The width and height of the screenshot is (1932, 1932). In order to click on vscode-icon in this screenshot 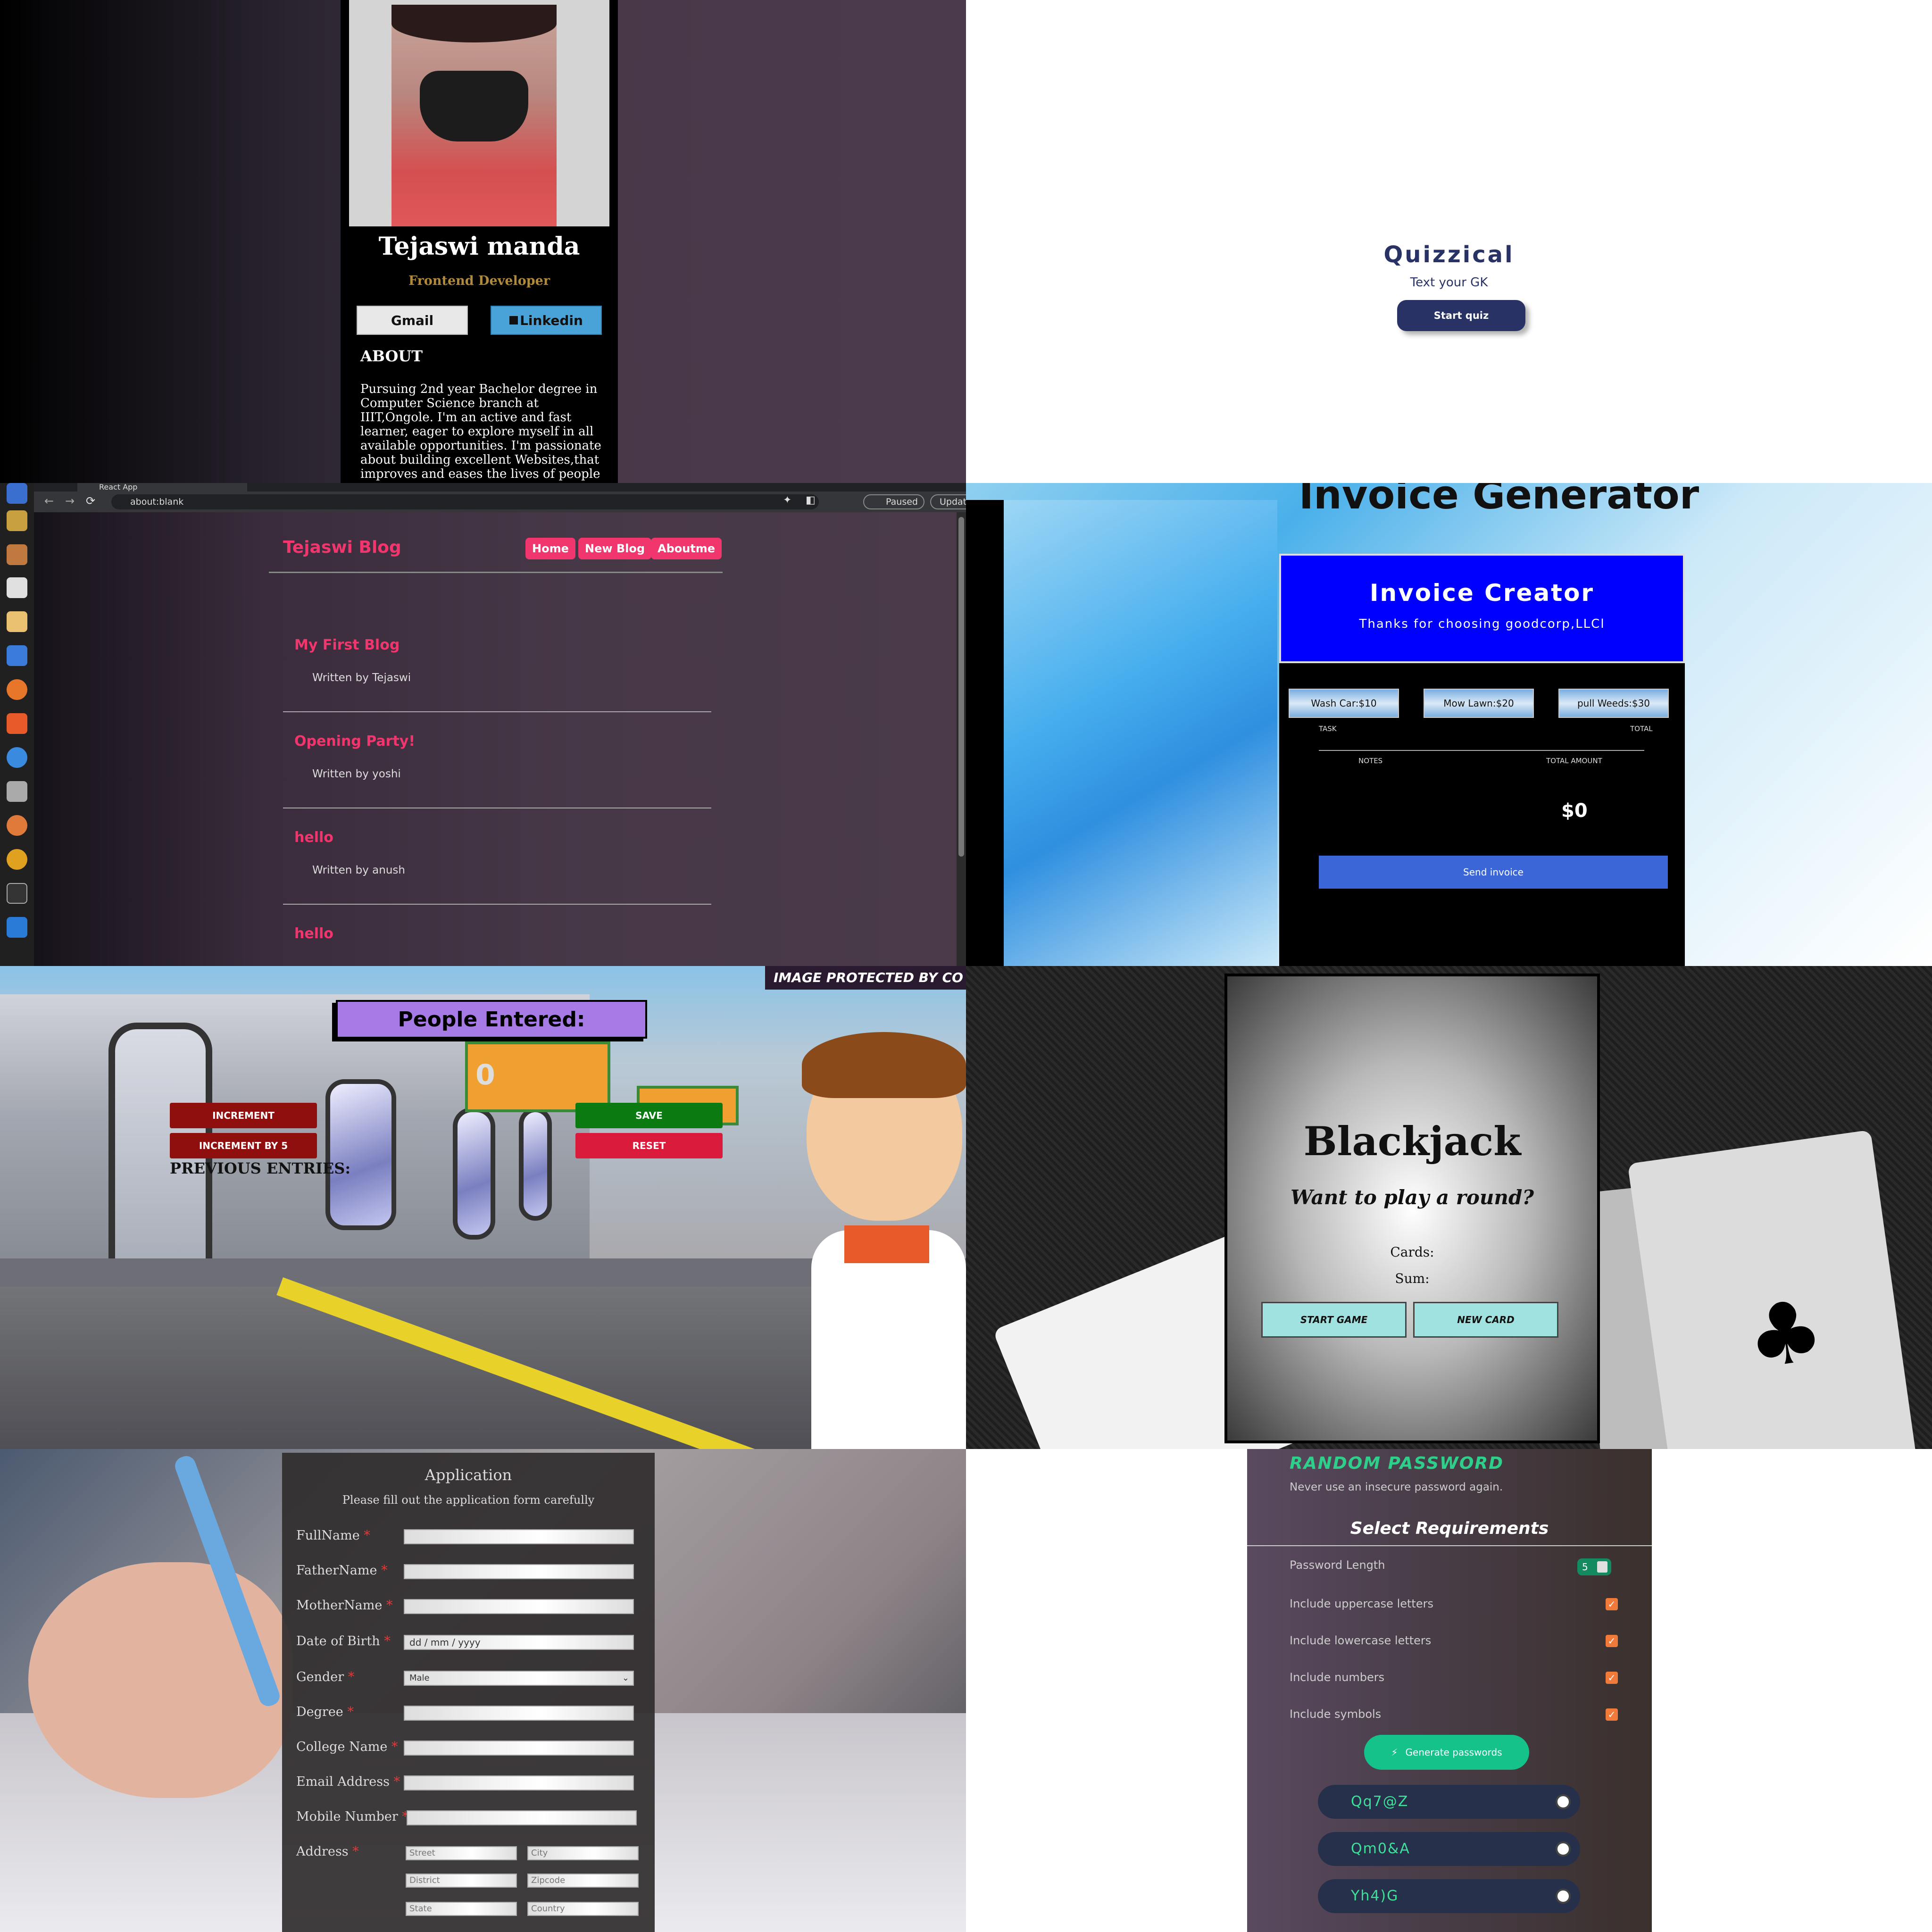, I will do `click(17, 927)`.